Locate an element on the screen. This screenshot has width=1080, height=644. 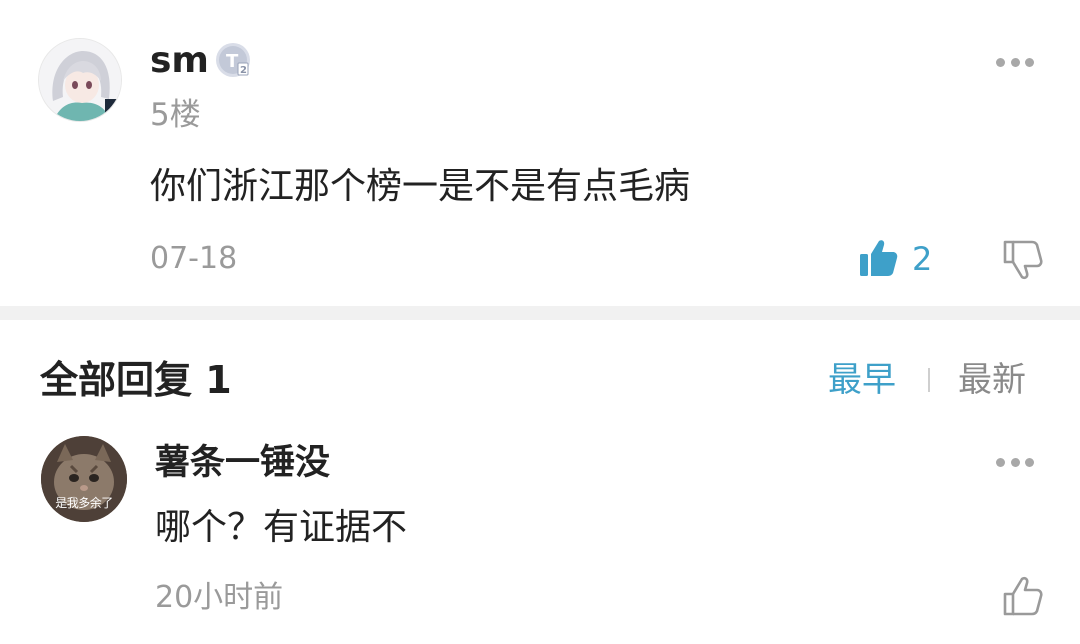
post-username: sm is located at coordinates (179, 61).